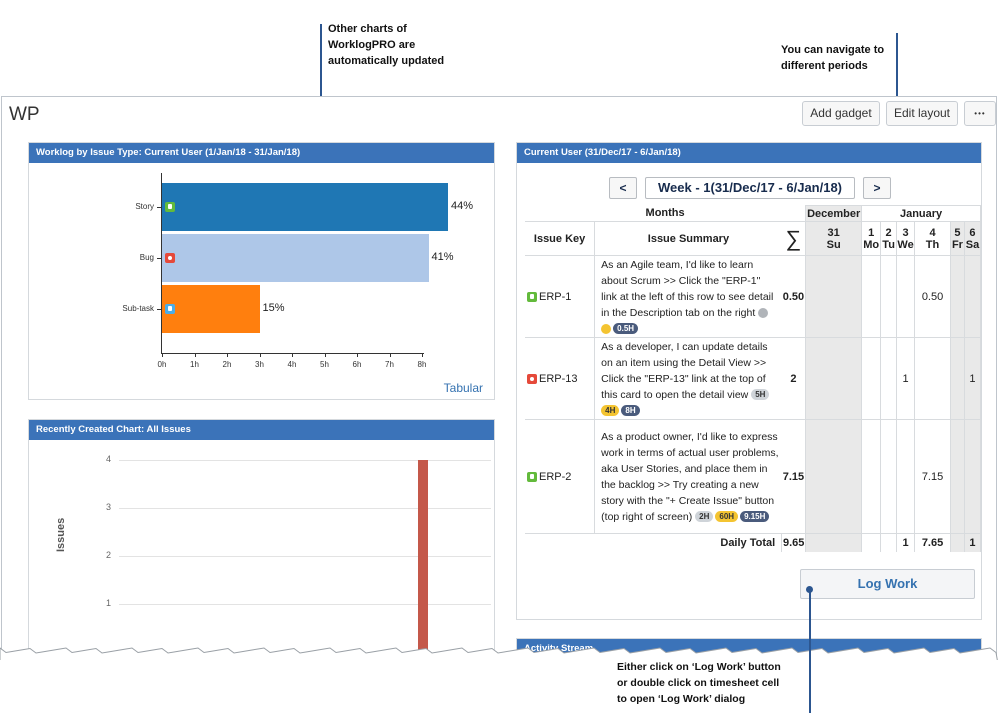 This screenshot has width=998, height=713. I want to click on timesheet-cell: 7.15, so click(932, 476).